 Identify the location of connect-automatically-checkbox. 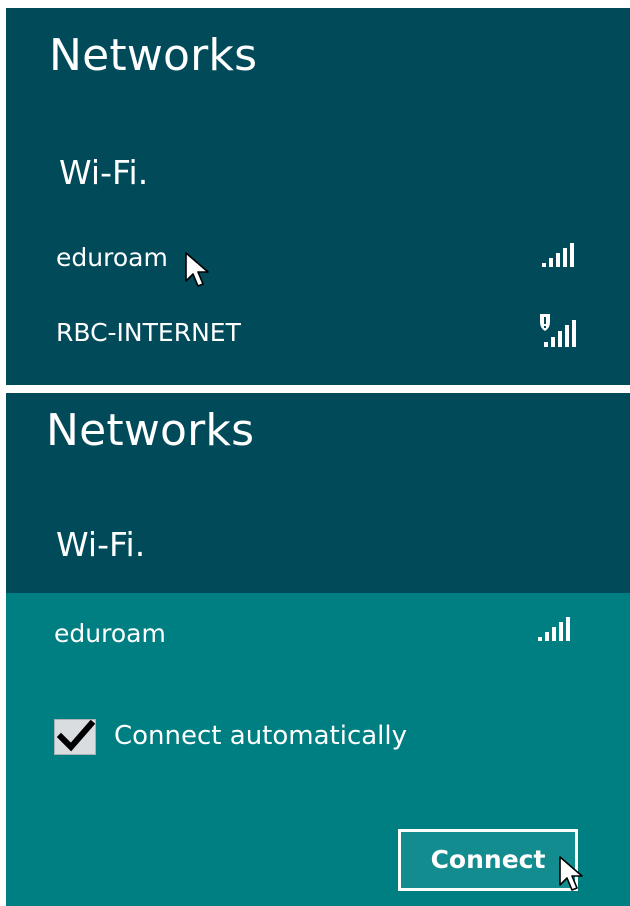
(75, 737).